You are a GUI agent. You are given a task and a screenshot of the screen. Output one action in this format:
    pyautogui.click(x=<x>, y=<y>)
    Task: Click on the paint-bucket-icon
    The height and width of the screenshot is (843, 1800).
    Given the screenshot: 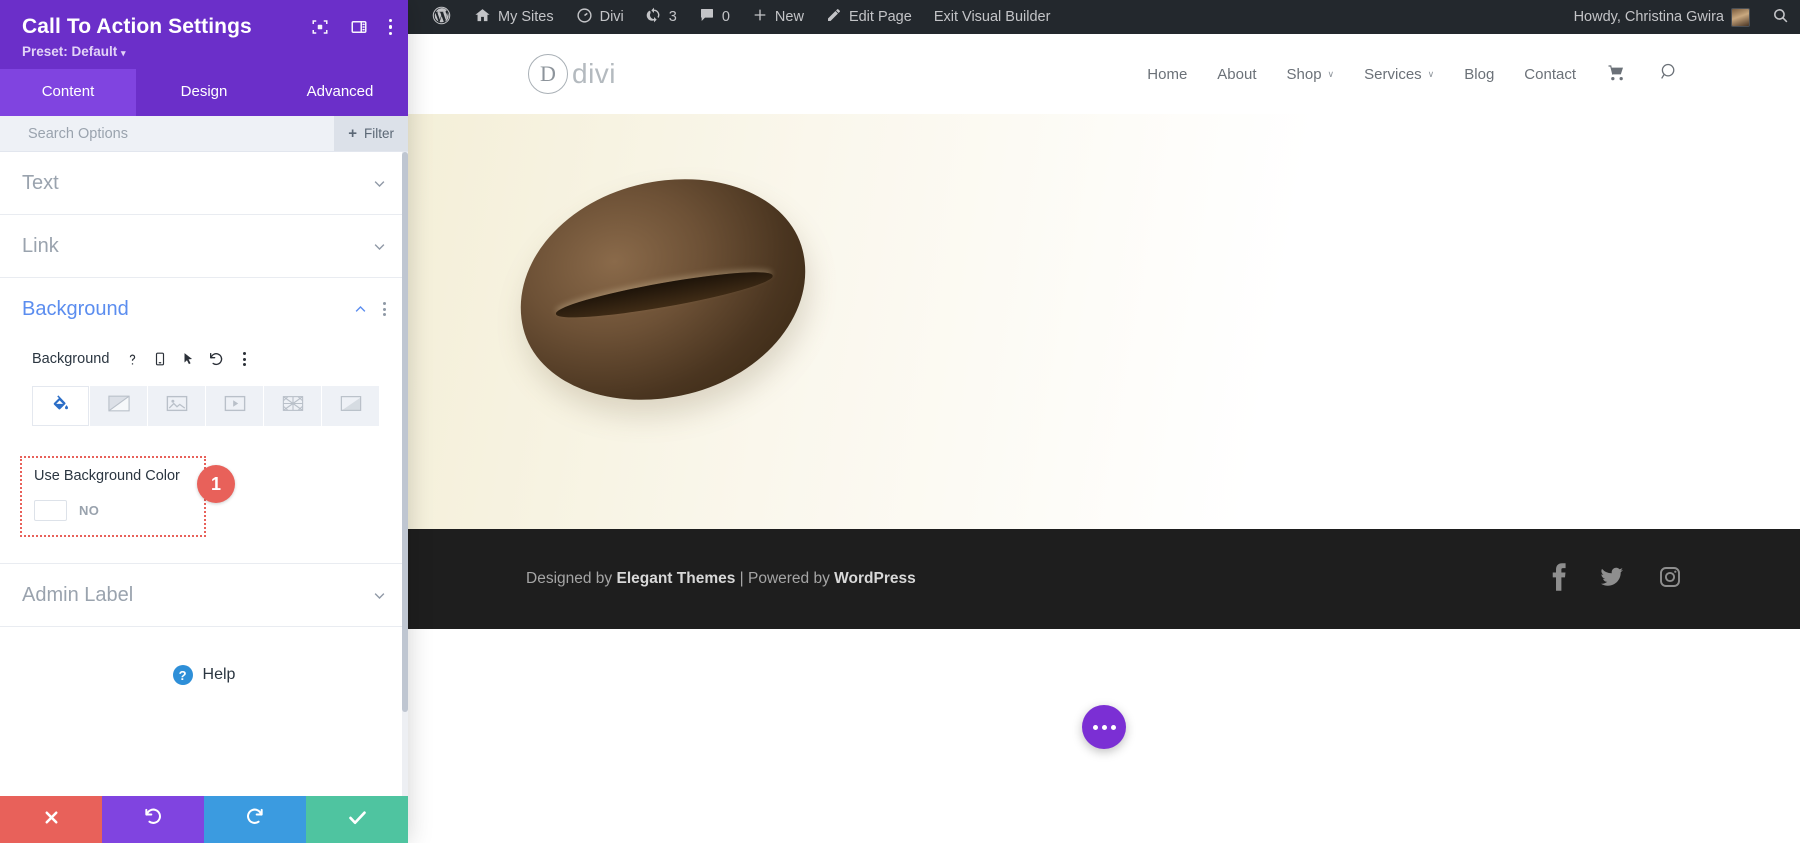 What is the action you would take?
    pyautogui.click(x=60, y=406)
    